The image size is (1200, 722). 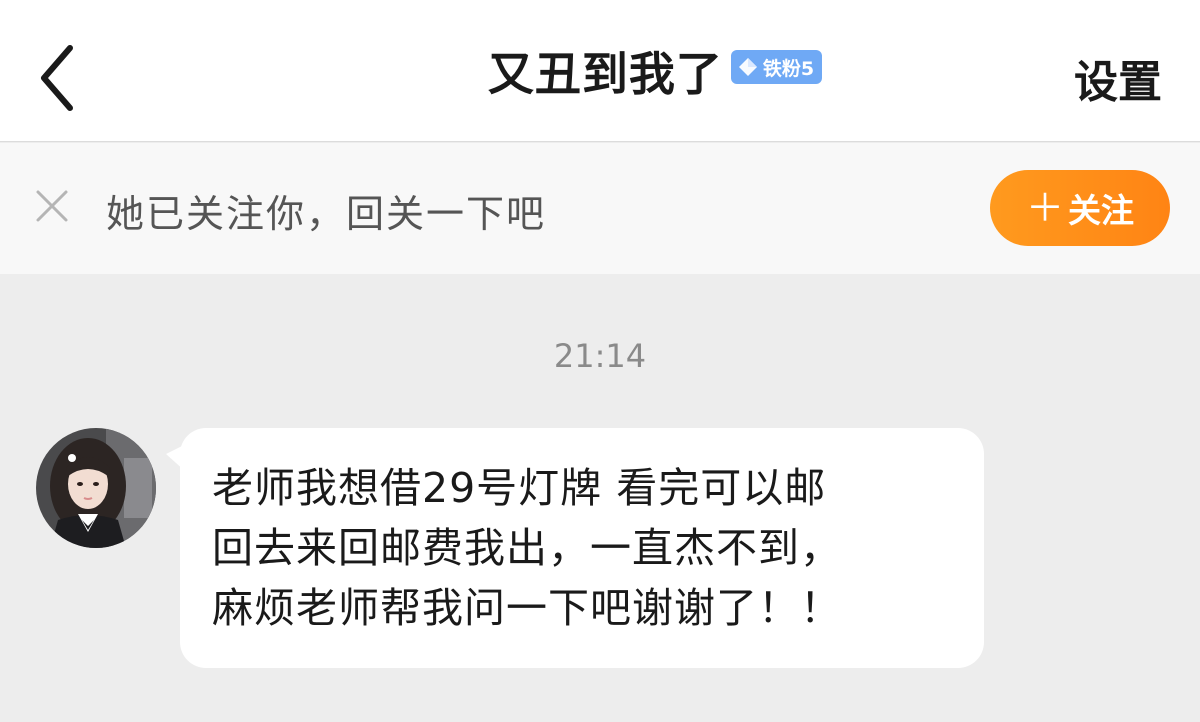 I want to click on follow-button-label: 关注, so click(x=1101, y=210).